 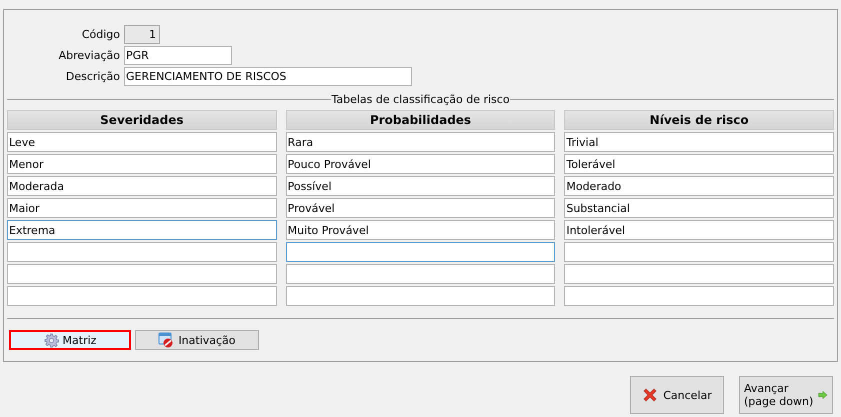 What do you see at coordinates (142, 230) in the screenshot?
I see `input-field: Extrema` at bounding box center [142, 230].